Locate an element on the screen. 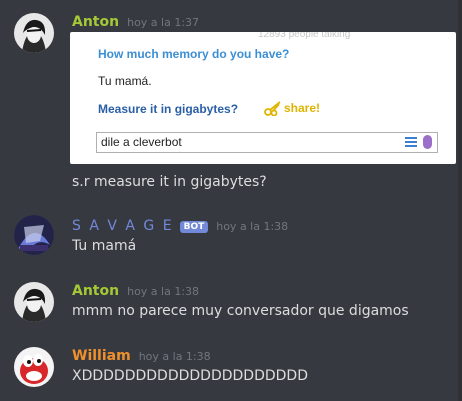 Image resolution: width=462 pixels, height=401 pixels. scissors-icon is located at coordinates (272, 108).